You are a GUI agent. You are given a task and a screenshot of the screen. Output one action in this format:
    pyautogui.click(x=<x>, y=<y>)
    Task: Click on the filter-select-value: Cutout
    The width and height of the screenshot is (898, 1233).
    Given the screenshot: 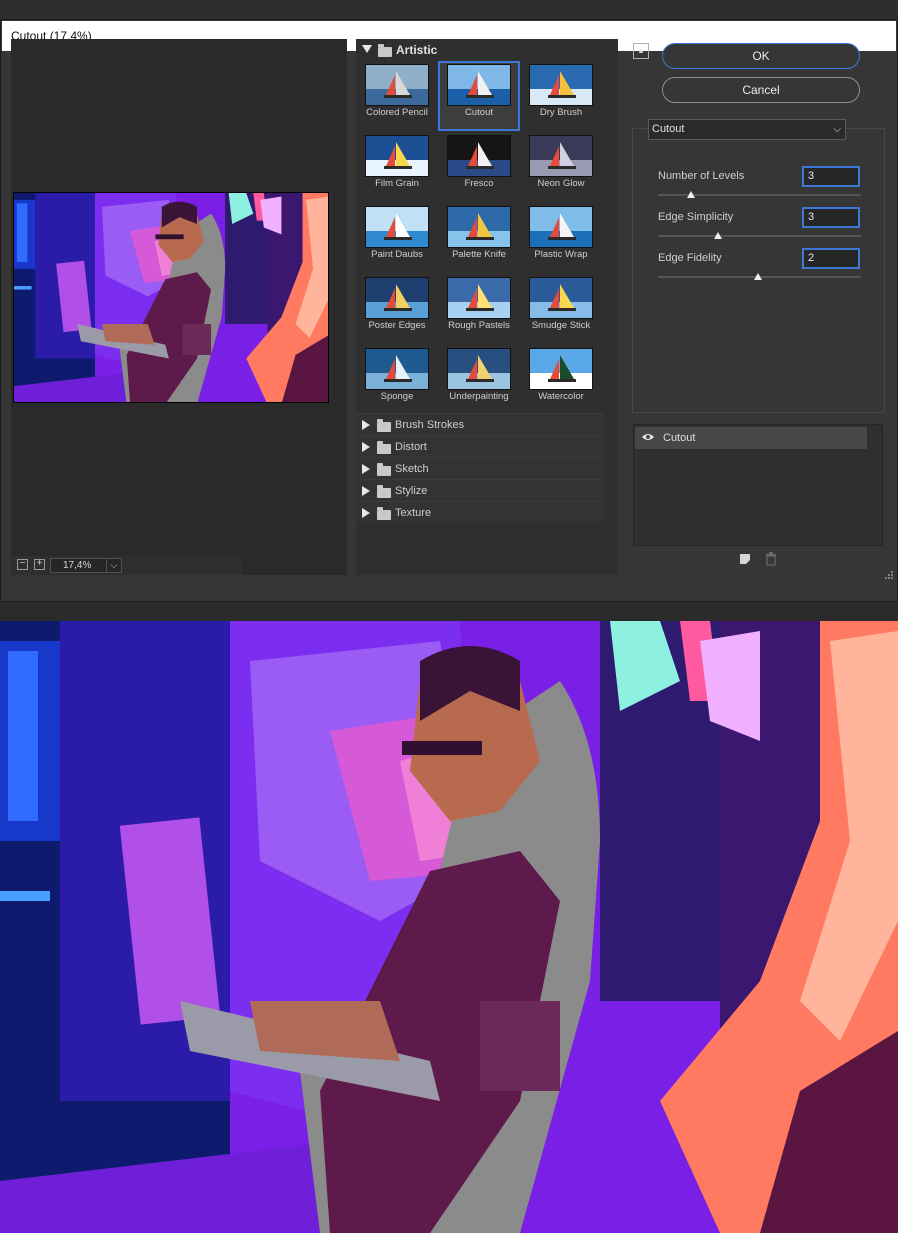 What is the action you would take?
    pyautogui.click(x=668, y=129)
    